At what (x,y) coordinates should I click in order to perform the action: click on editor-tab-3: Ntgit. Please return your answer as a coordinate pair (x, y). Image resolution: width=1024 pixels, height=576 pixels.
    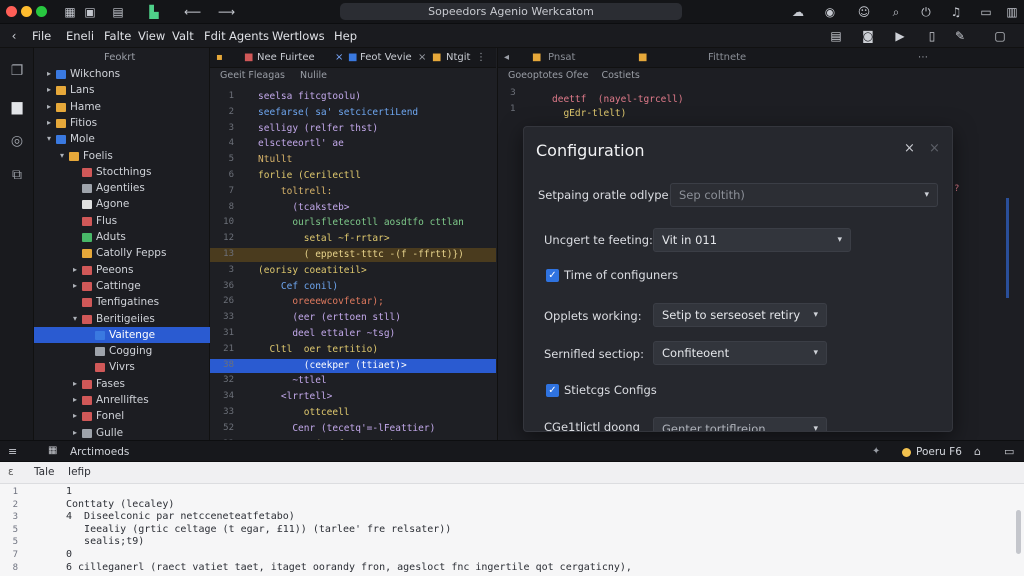
    Looking at the image, I should click on (458, 58).